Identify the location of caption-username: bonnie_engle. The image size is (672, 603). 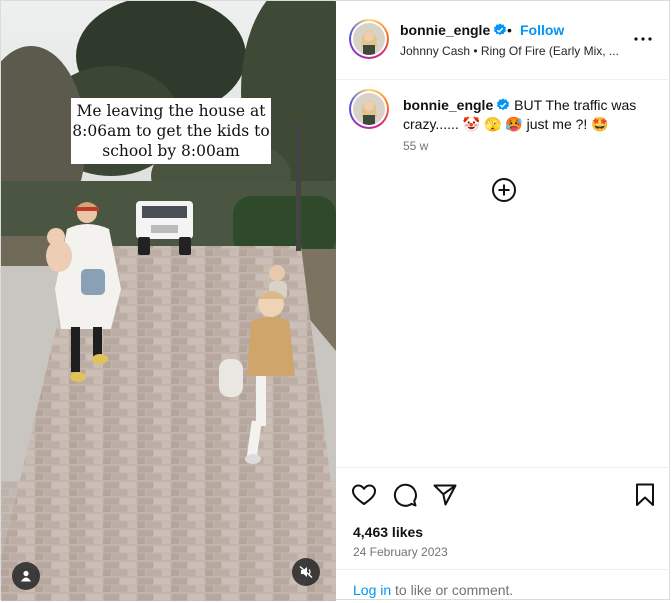
(448, 105).